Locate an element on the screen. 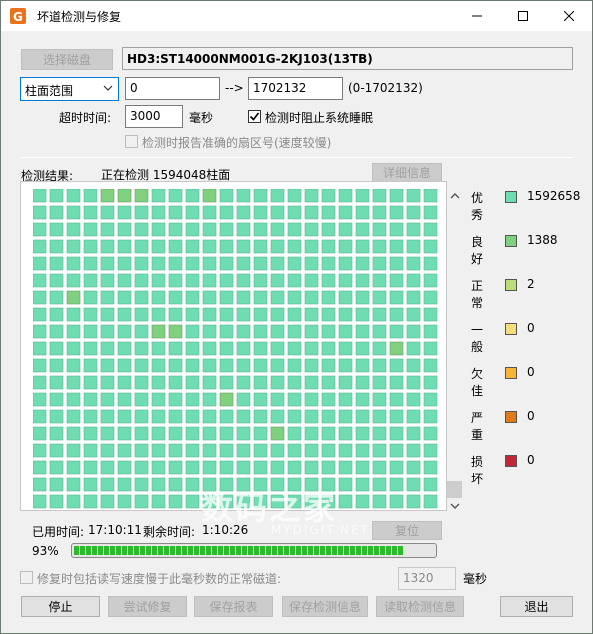 This screenshot has height=634, width=593. scroll-up-icon is located at coordinates (455, 196).